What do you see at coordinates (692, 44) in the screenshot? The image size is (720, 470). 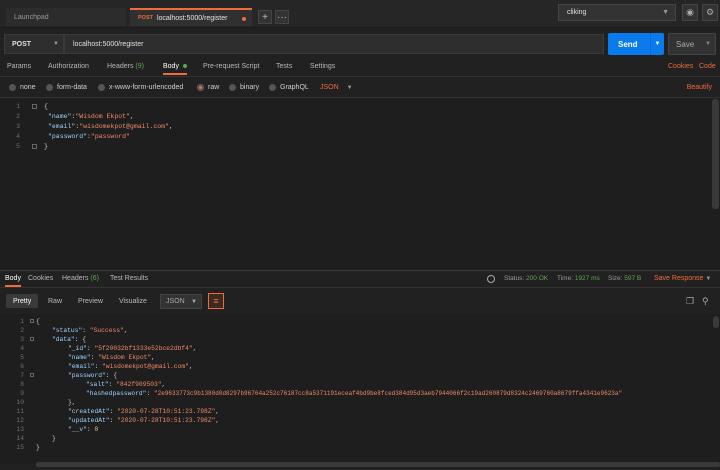 I see `save-button: Save ▼` at bounding box center [692, 44].